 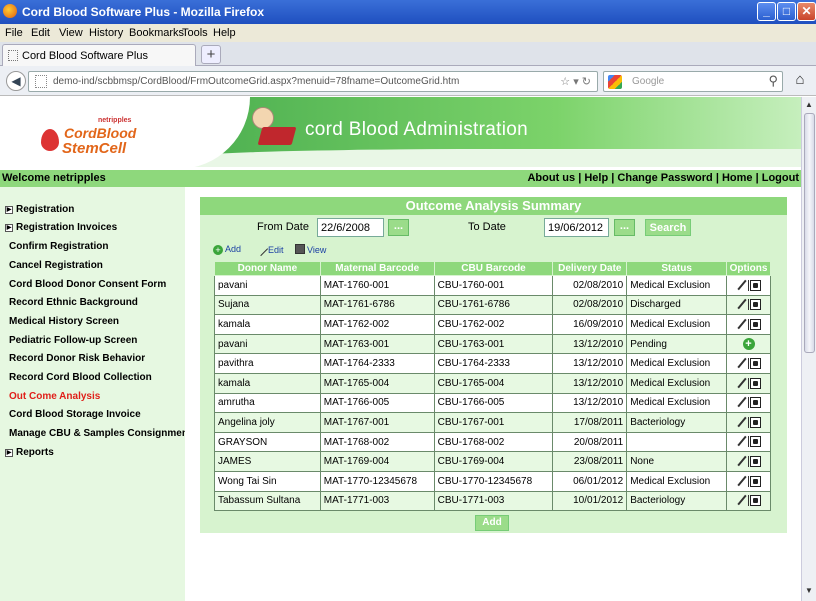 I want to click on cell-cbu-barcode: CBU-1770-12345678, so click(x=493, y=481).